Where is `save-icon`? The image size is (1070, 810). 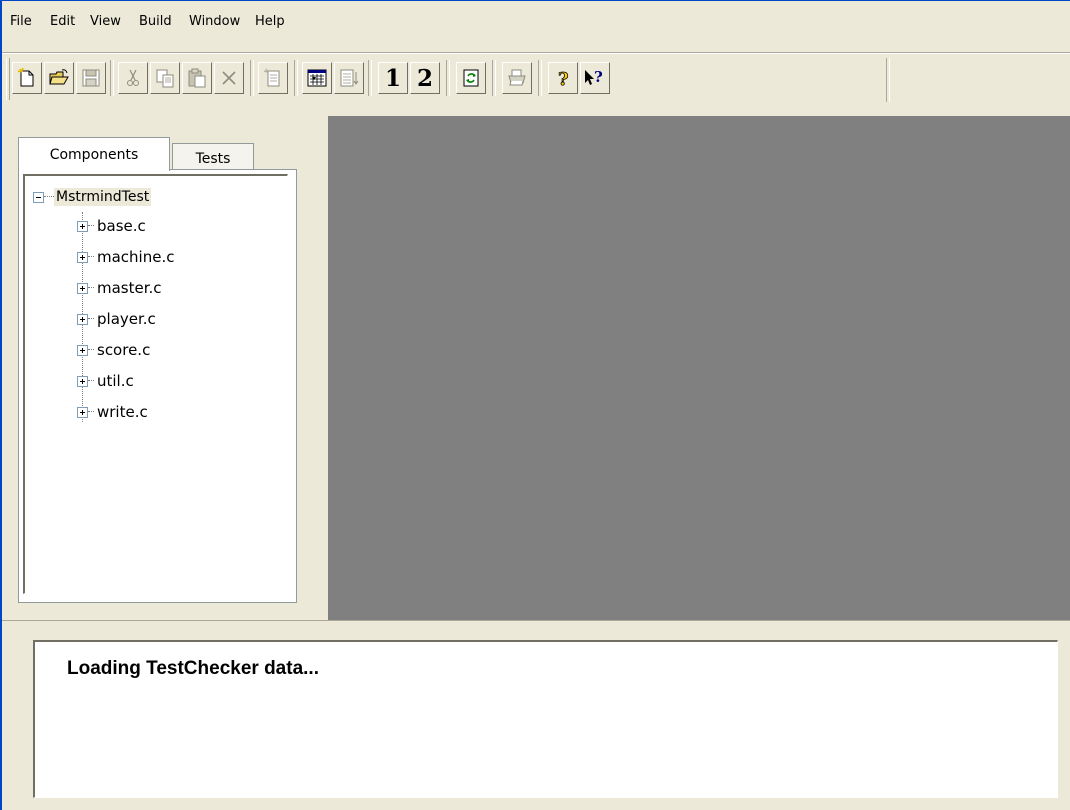 save-icon is located at coordinates (91, 78).